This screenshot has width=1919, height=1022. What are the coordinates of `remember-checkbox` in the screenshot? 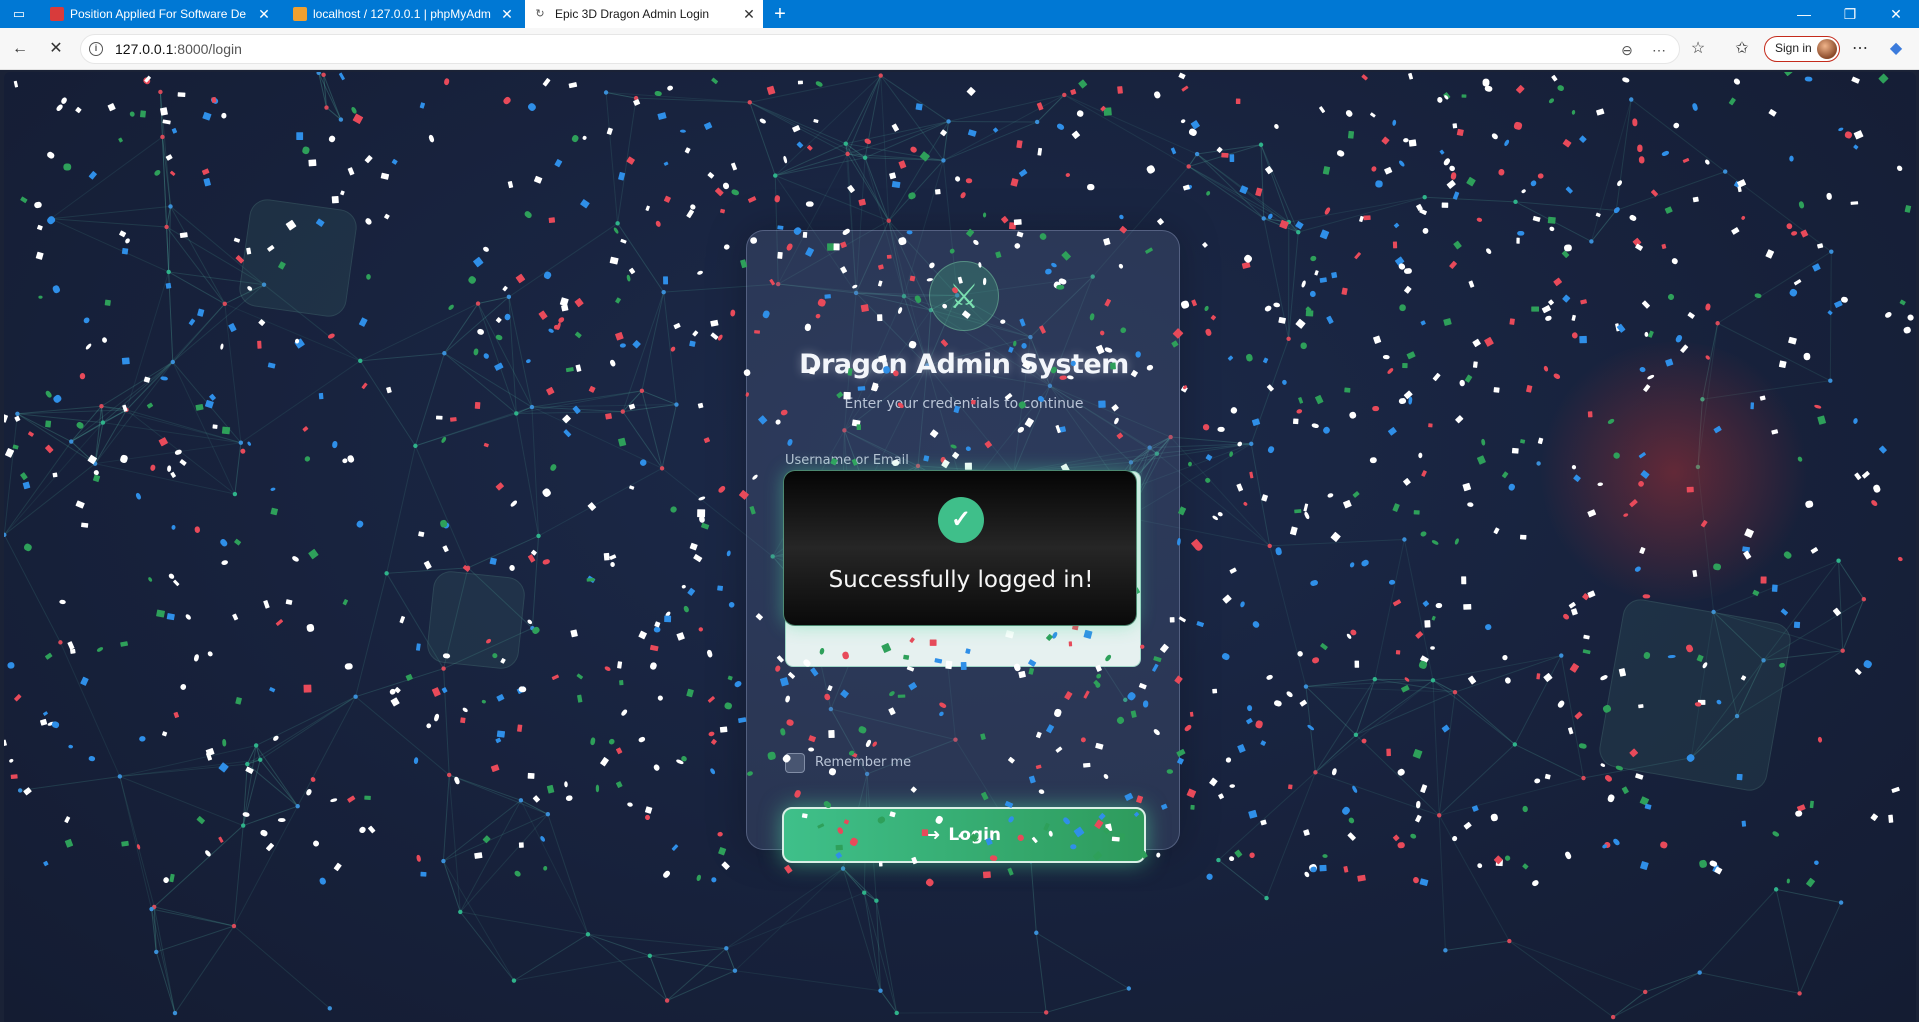 It's located at (795, 763).